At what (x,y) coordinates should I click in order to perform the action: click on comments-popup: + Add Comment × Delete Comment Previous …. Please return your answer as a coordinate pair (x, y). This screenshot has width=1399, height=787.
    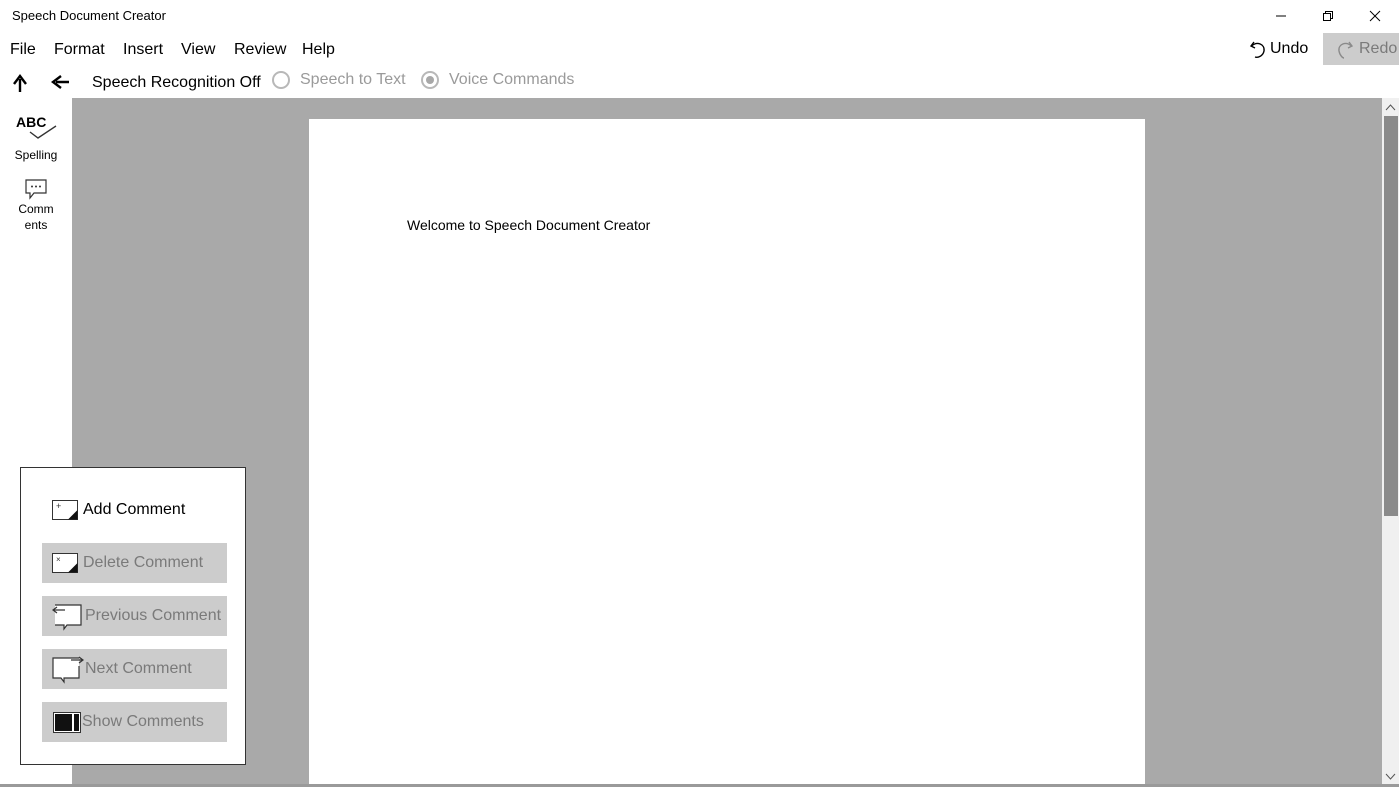
    Looking at the image, I should click on (133, 616).